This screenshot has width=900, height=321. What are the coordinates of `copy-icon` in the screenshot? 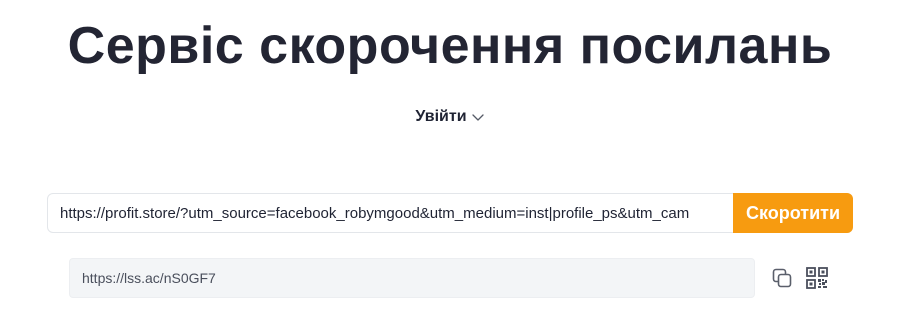 It's located at (782, 278).